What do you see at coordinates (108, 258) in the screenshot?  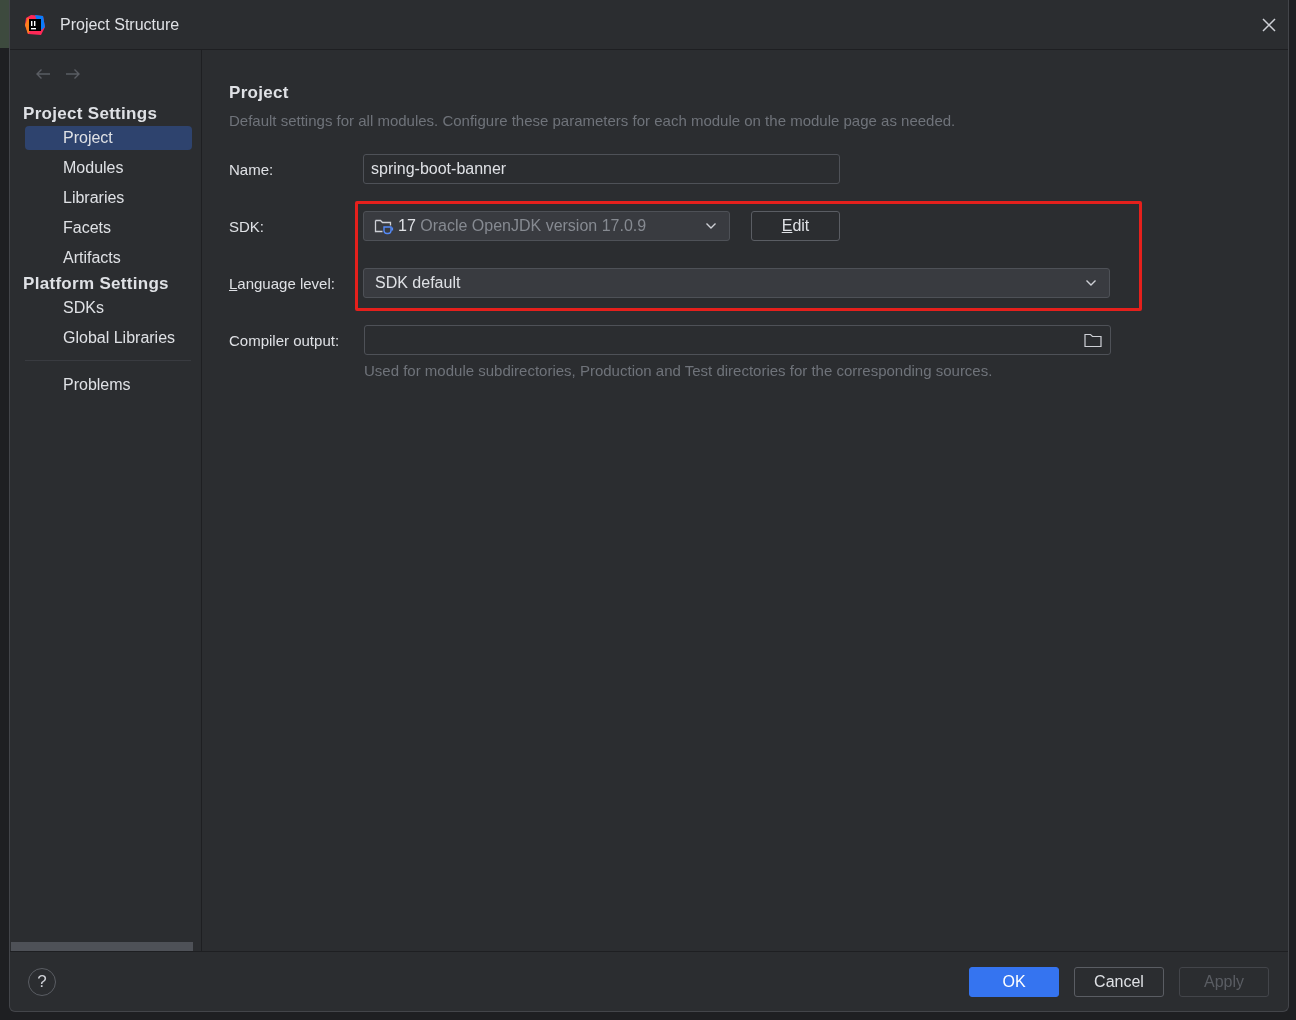 I see `sidebar-item: Artifacts` at bounding box center [108, 258].